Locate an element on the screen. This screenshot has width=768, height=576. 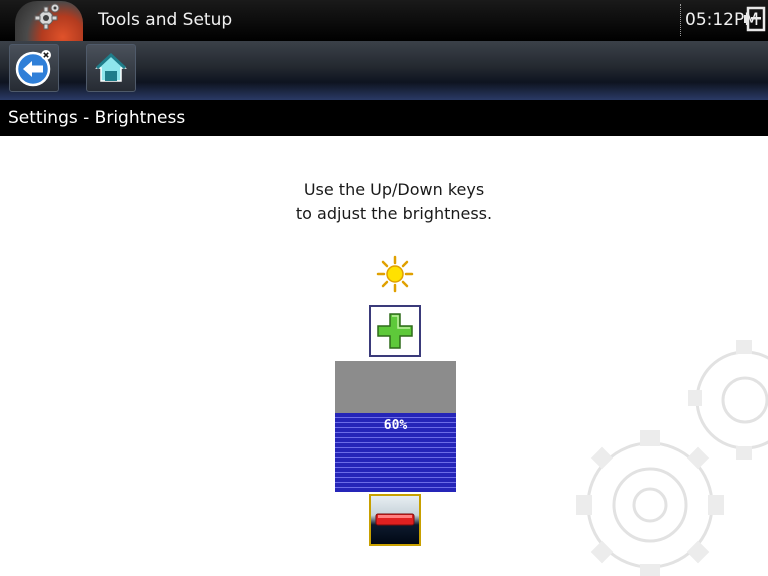
tools-app-icon is located at coordinates (49, 21).